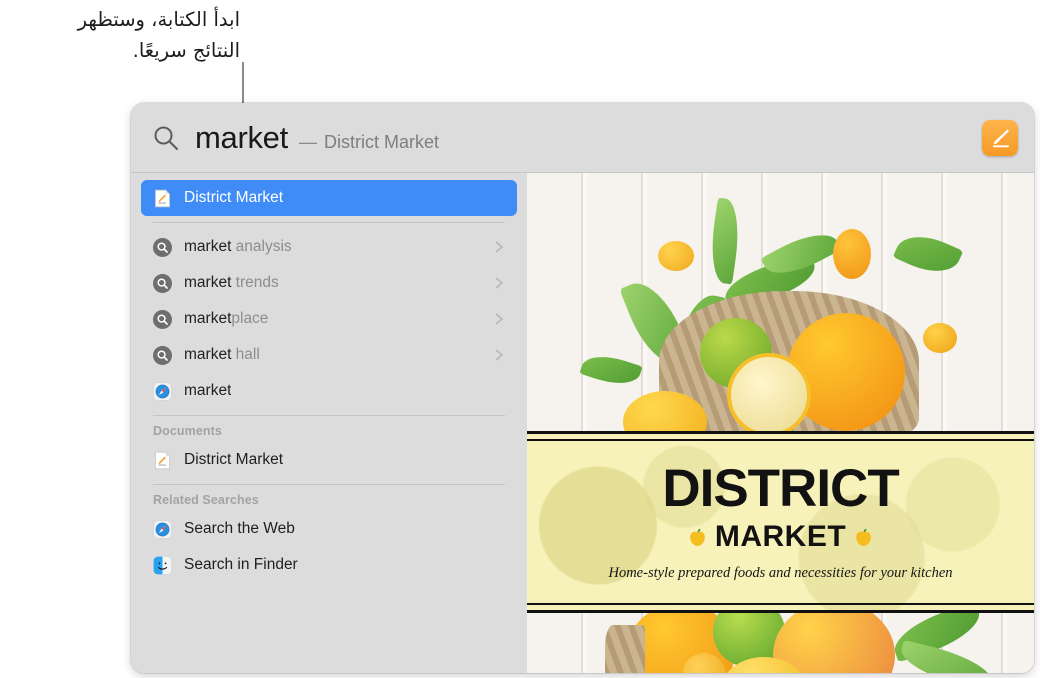 Image resolution: width=1040 pixels, height=678 pixels. Describe the element at coordinates (261, 246) in the screenshot. I see `result-label-rest: analysis` at that location.